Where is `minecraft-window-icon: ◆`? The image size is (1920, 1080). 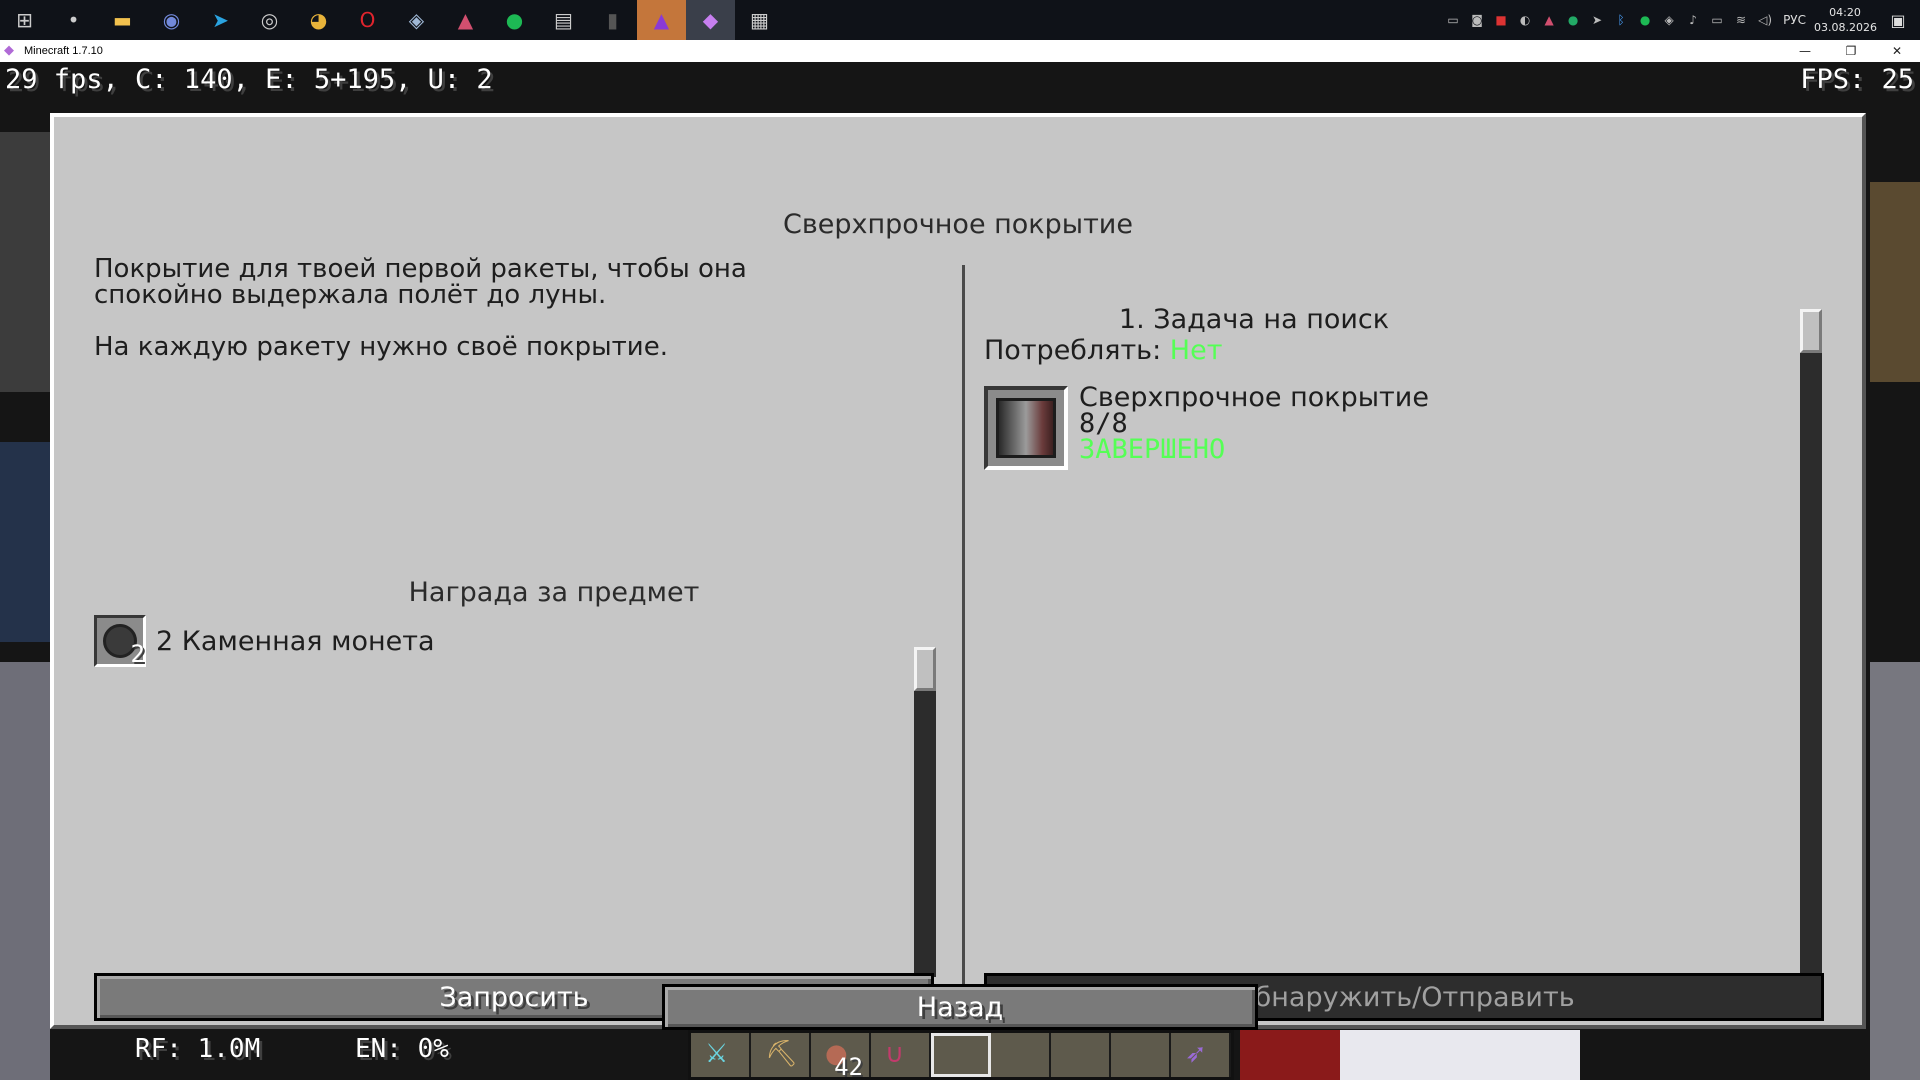 minecraft-window-icon: ◆ is located at coordinates (9, 50).